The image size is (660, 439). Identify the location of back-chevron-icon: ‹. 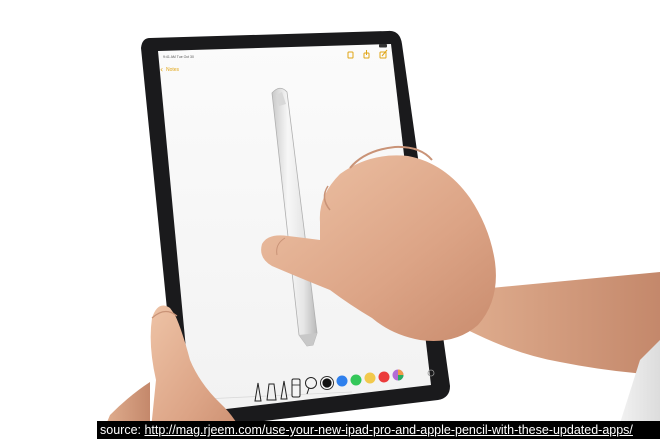
(161, 69).